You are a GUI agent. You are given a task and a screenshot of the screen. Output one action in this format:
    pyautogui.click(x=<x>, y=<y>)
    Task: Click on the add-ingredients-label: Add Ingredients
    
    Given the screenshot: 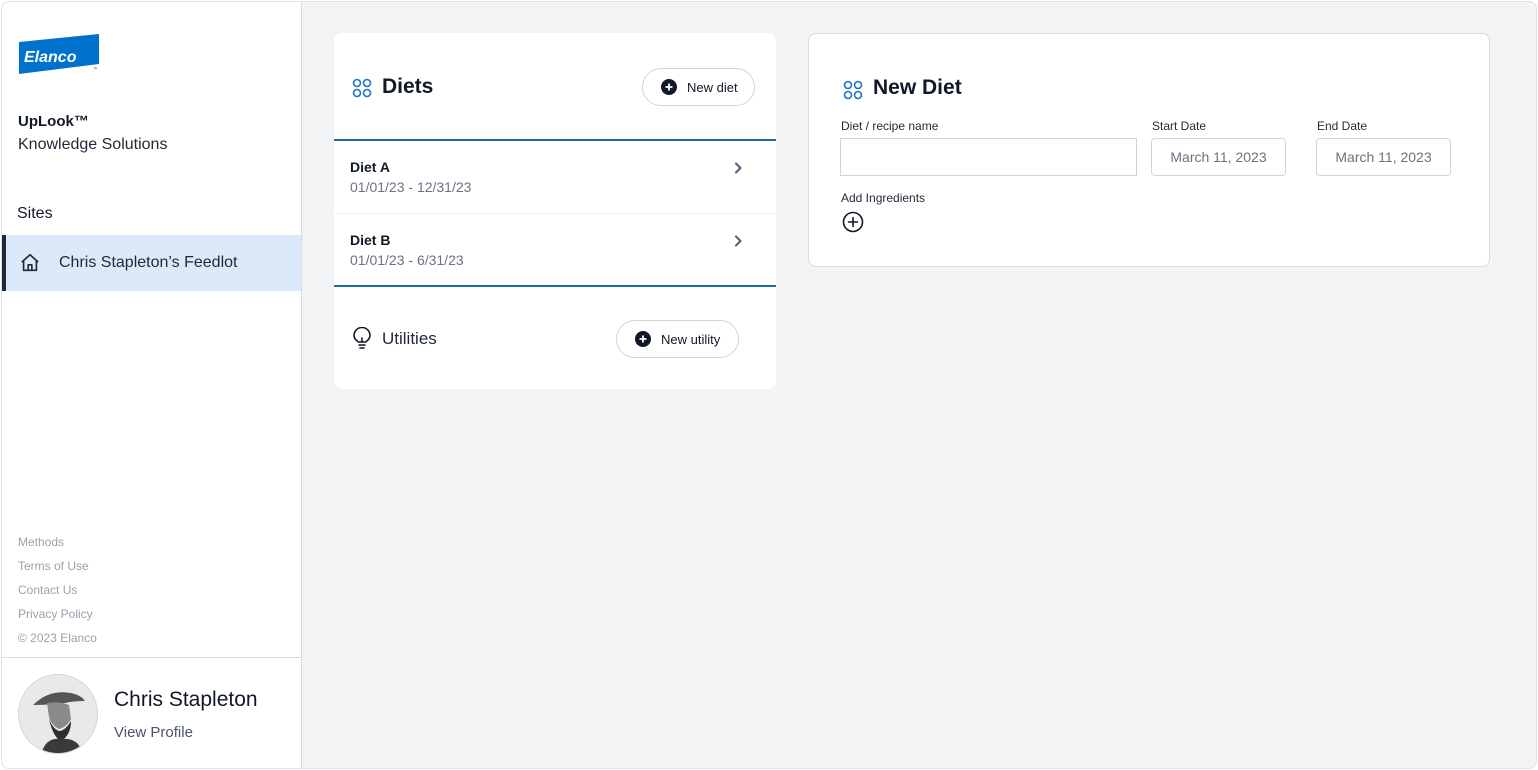 What is the action you would take?
    pyautogui.click(x=883, y=198)
    